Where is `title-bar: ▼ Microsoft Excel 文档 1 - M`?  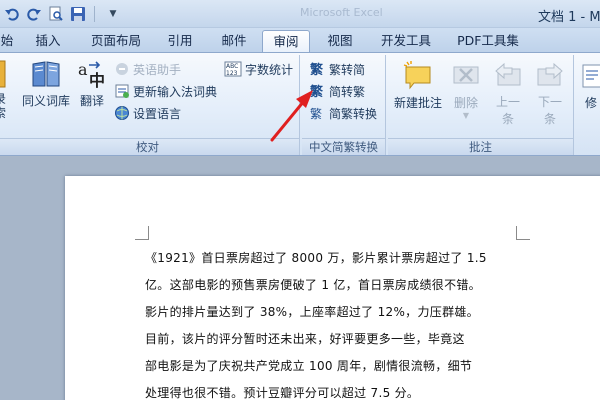
title-bar: ▼ Microsoft Excel 文档 1 - M is located at coordinates (300, 14).